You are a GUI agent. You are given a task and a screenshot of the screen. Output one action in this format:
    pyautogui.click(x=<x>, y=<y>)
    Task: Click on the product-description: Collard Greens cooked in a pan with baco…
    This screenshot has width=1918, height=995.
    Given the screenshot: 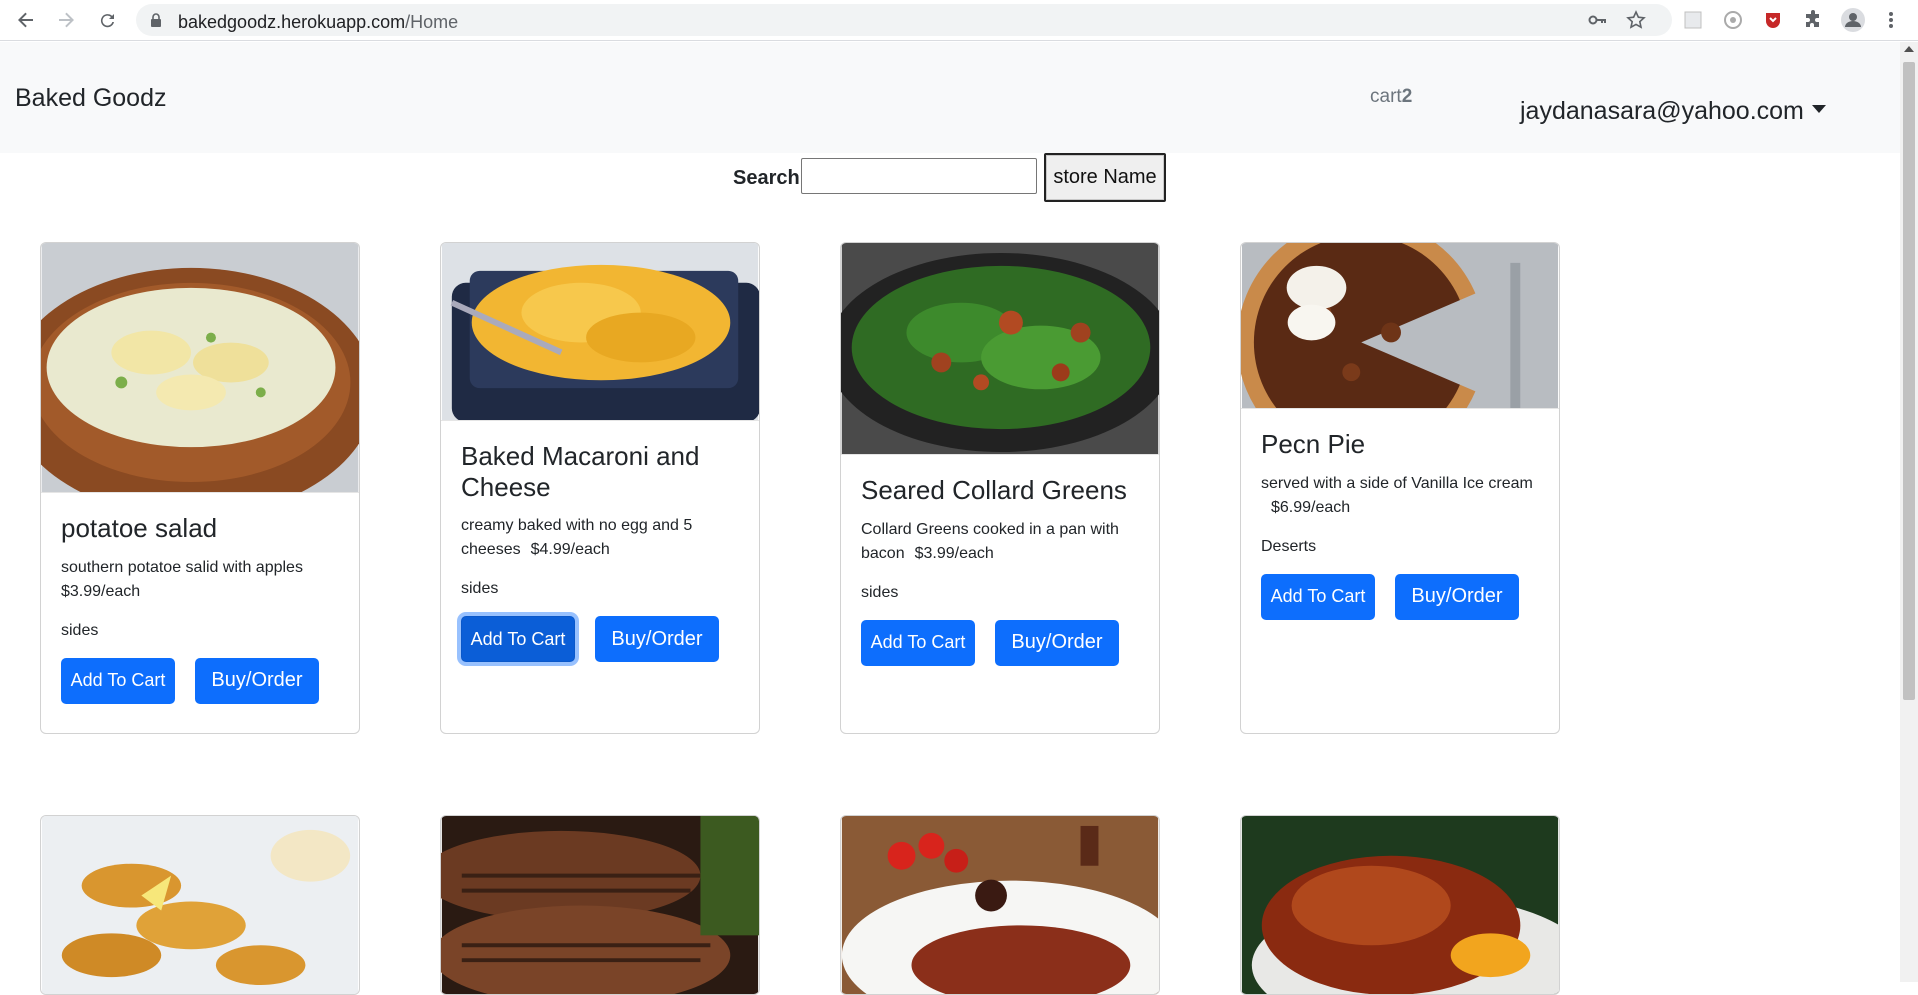 What is the action you would take?
    pyautogui.click(x=1000, y=542)
    